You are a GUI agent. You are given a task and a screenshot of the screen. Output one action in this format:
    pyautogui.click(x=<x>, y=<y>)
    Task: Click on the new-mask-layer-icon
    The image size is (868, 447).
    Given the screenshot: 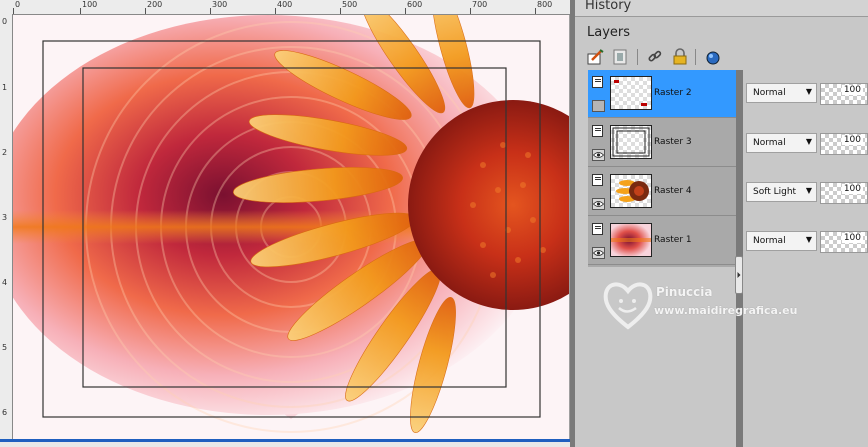 What is the action you would take?
    pyautogui.click(x=620, y=57)
    